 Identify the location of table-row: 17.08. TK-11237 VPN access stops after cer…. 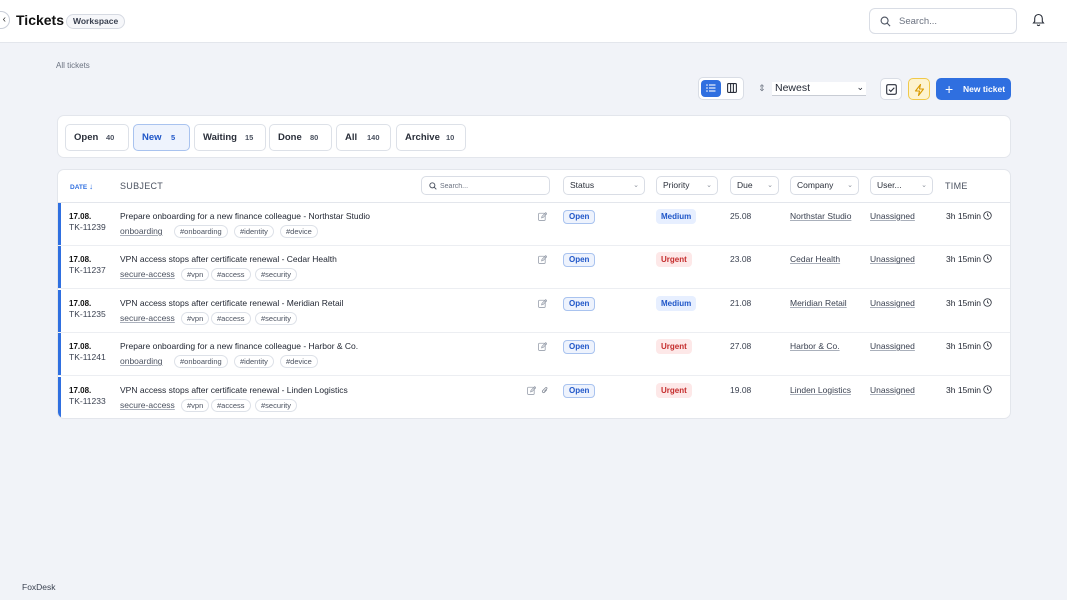
(534, 268).